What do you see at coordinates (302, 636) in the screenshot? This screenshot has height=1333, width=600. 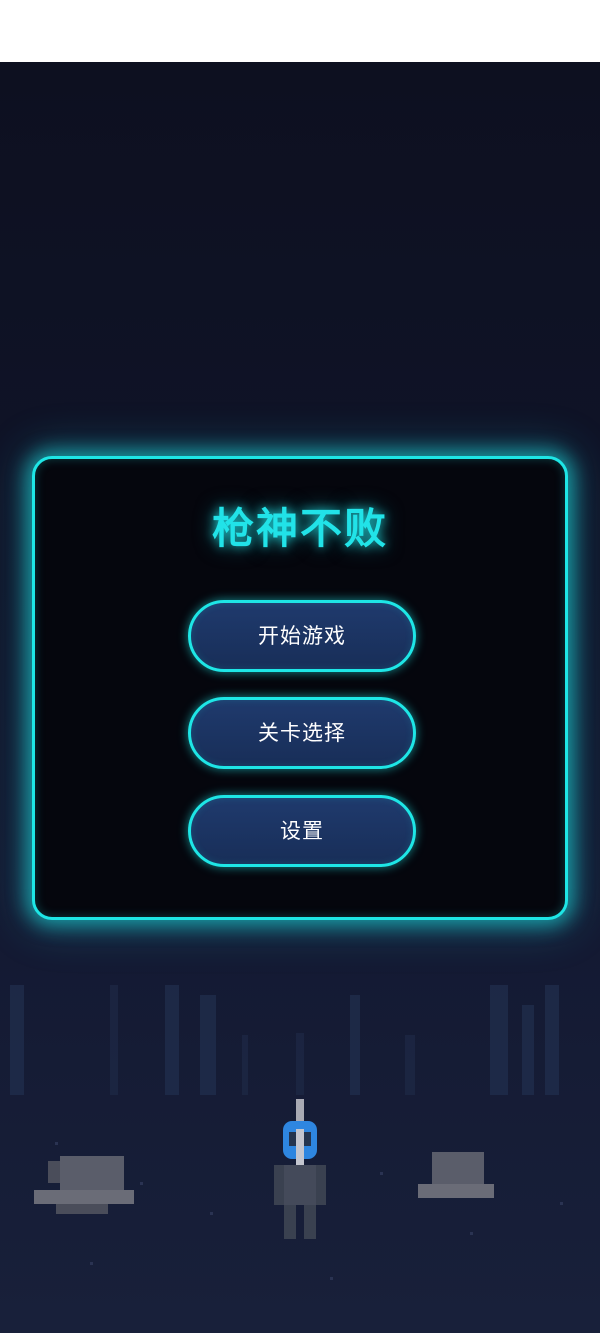 I see `start-game-button: 开始游戏` at bounding box center [302, 636].